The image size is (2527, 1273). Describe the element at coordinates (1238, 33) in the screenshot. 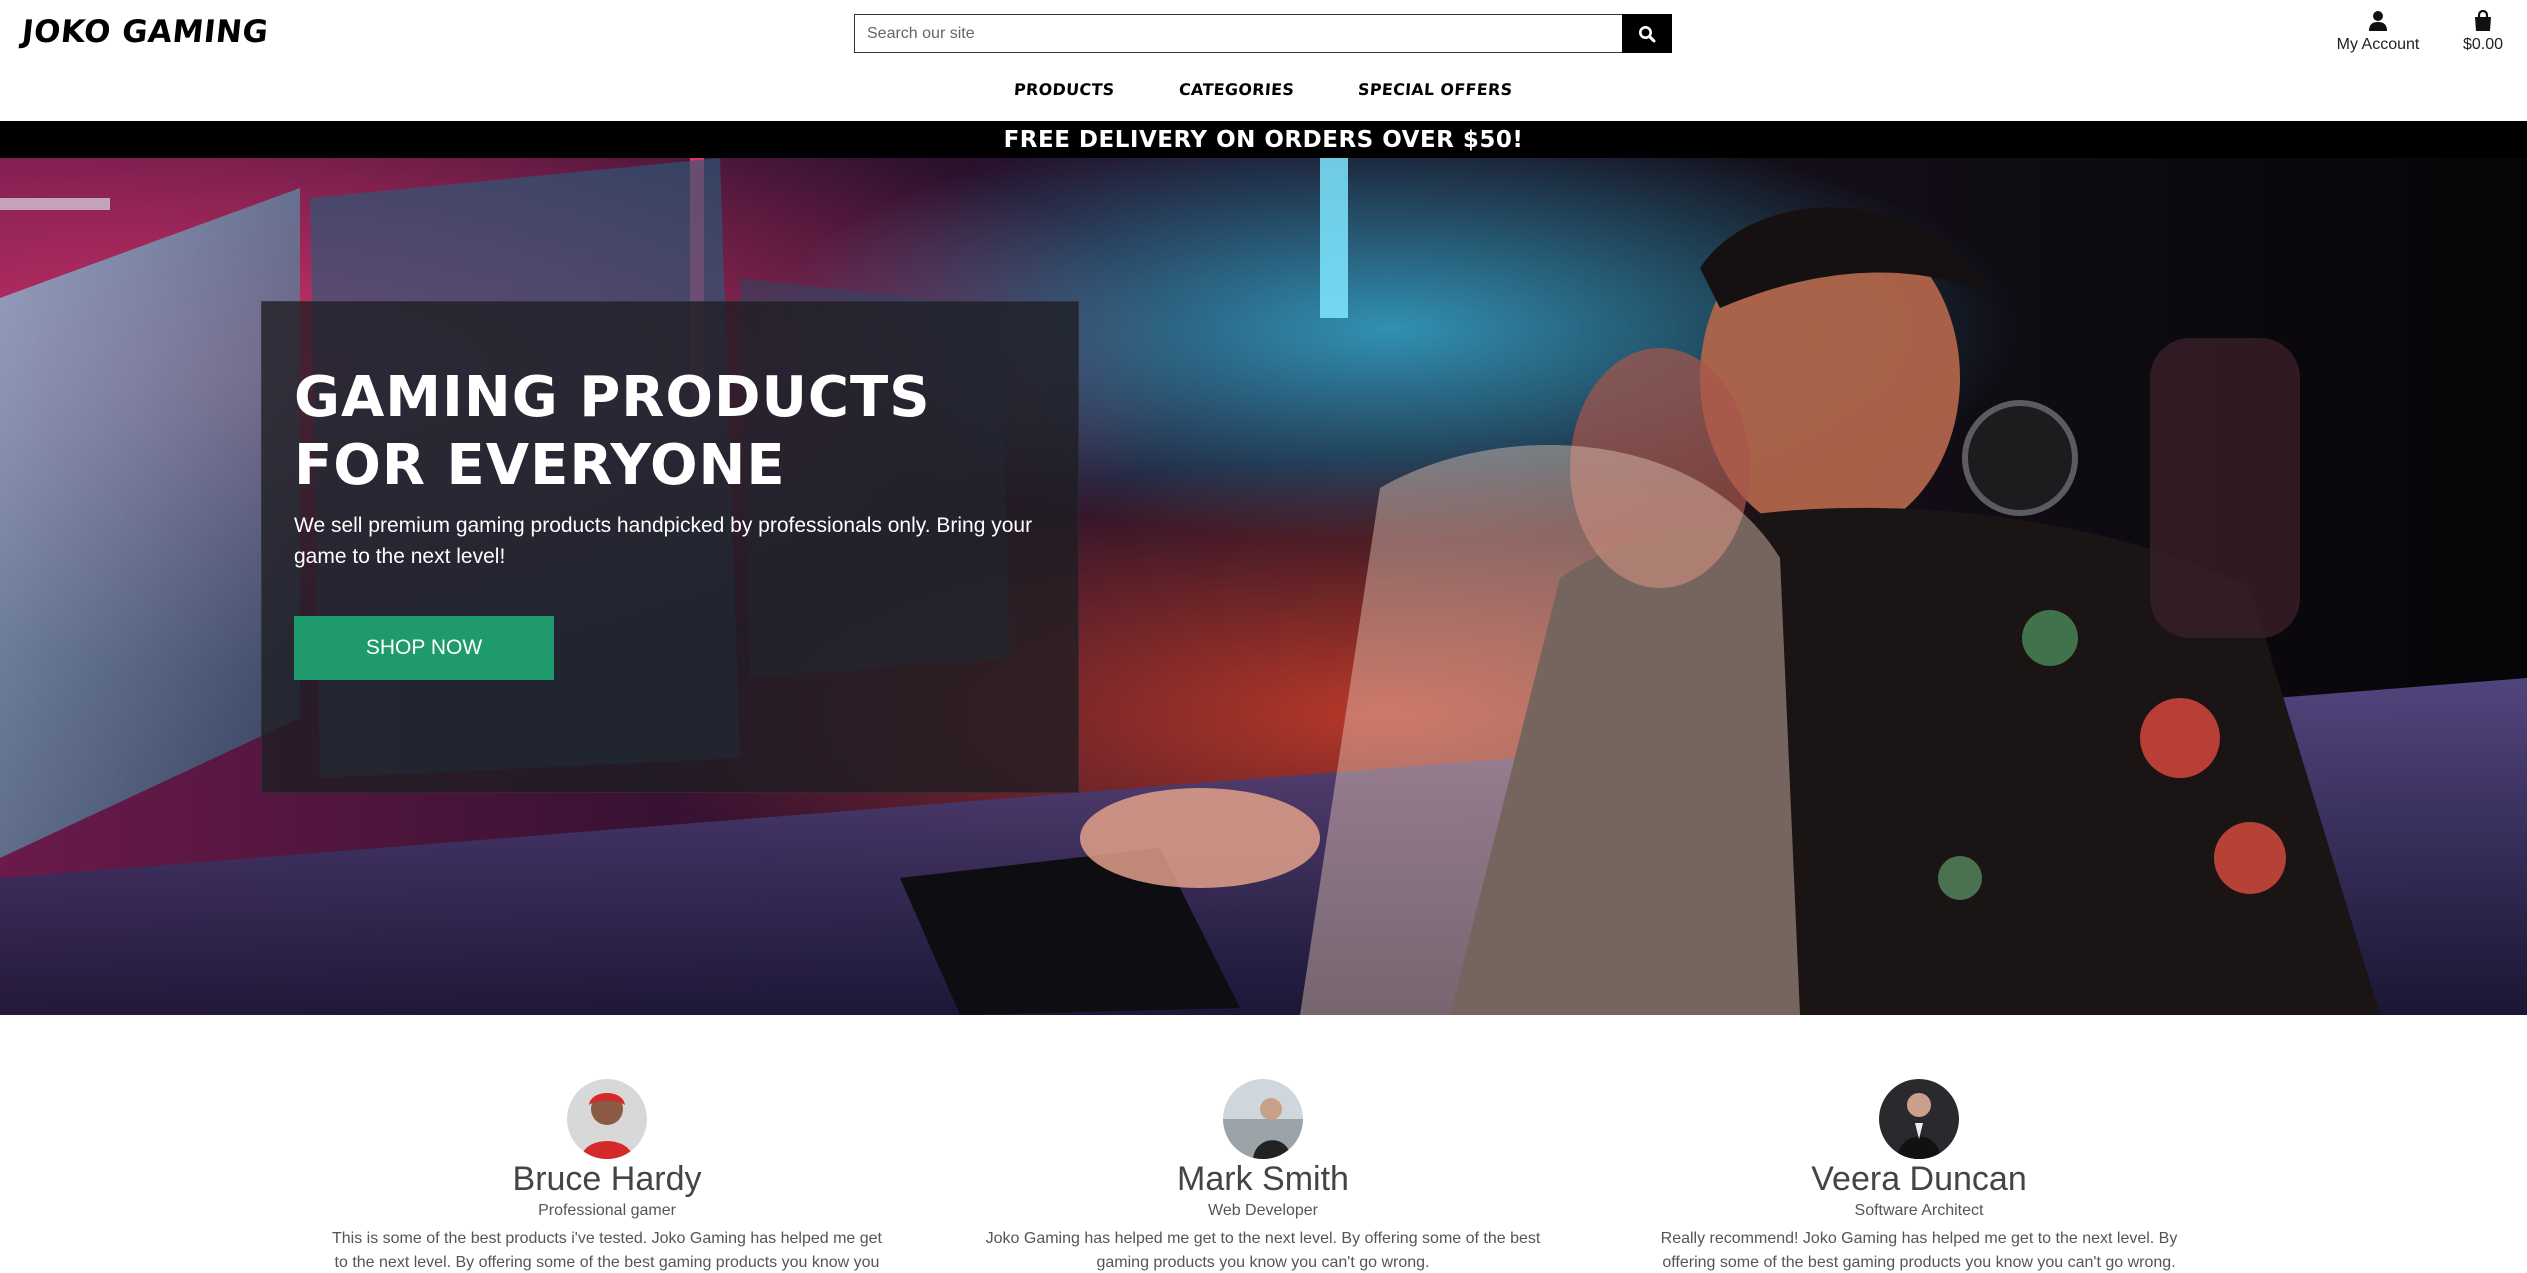

I see `search-input` at that location.